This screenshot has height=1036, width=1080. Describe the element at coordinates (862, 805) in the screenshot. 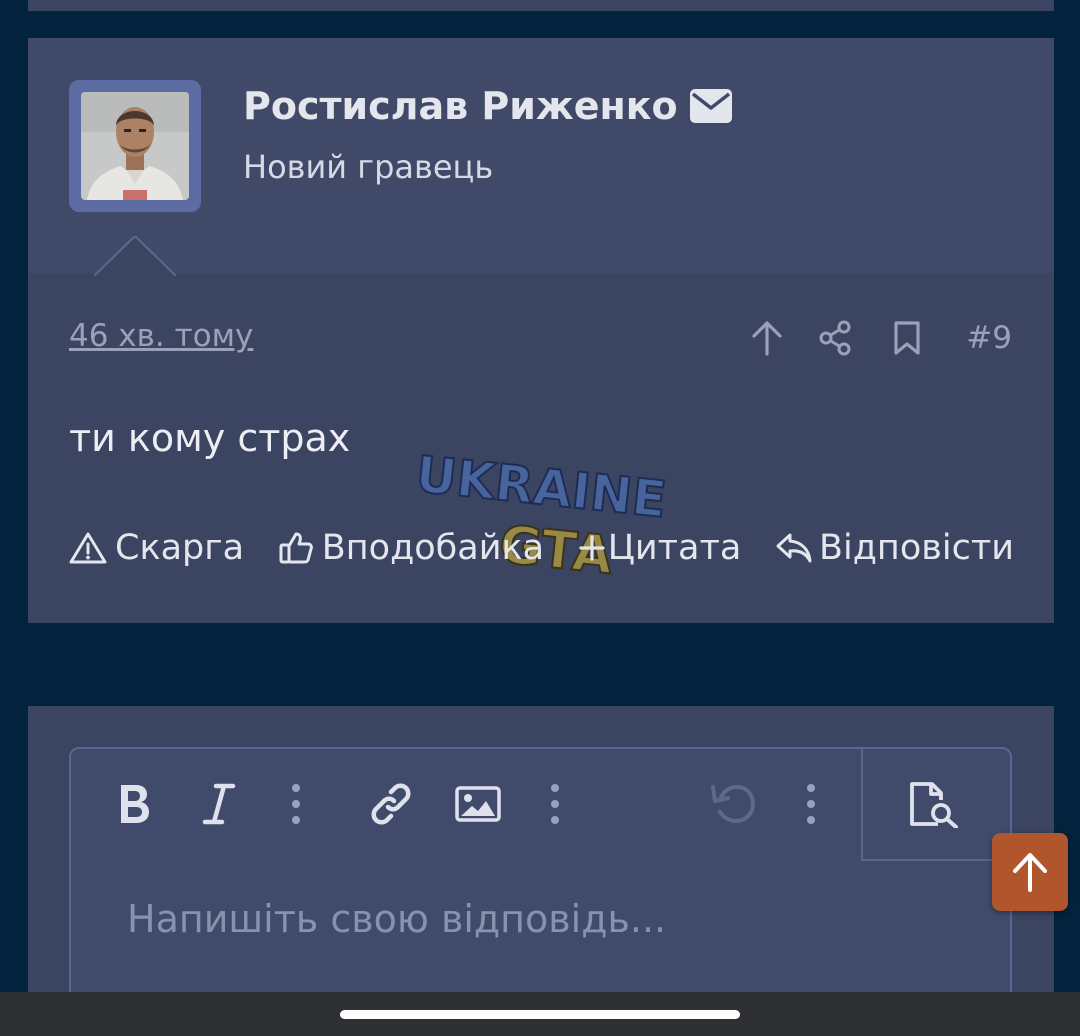

I see `toolbar-divider` at that location.